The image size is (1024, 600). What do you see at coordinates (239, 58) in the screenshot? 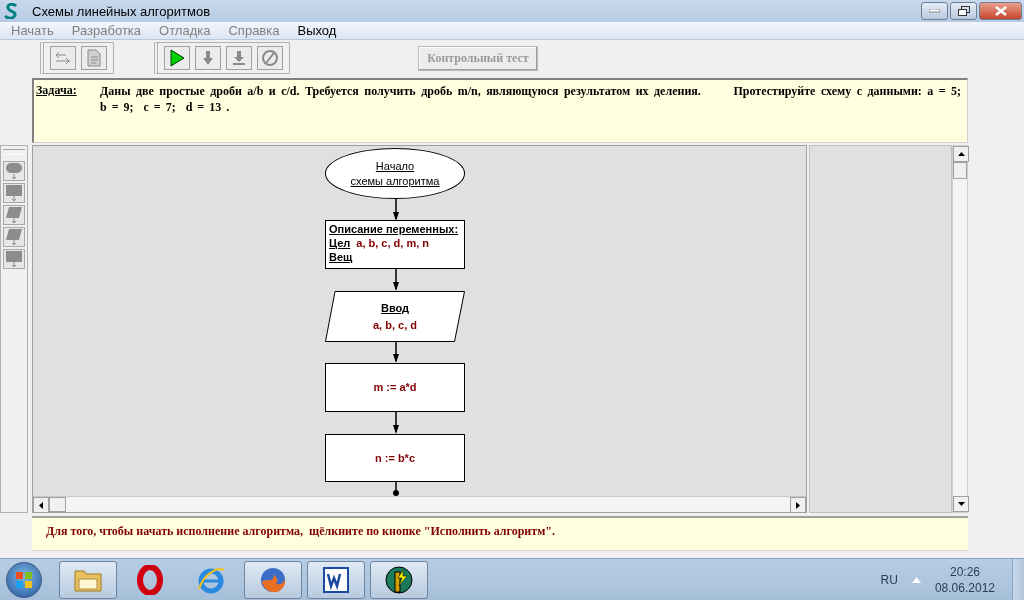
I see `down-arrow-bar-icon` at bounding box center [239, 58].